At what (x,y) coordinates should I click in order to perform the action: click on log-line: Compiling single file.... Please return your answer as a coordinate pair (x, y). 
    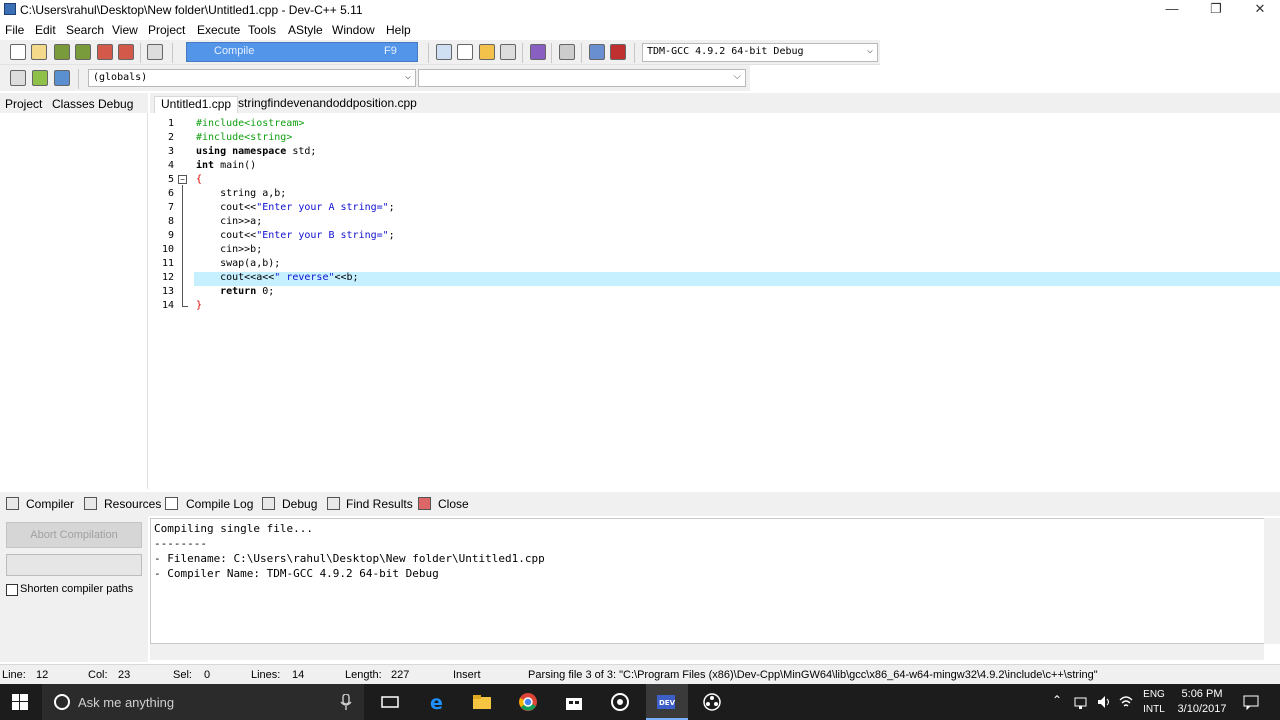
    Looking at the image, I should click on (233, 528).